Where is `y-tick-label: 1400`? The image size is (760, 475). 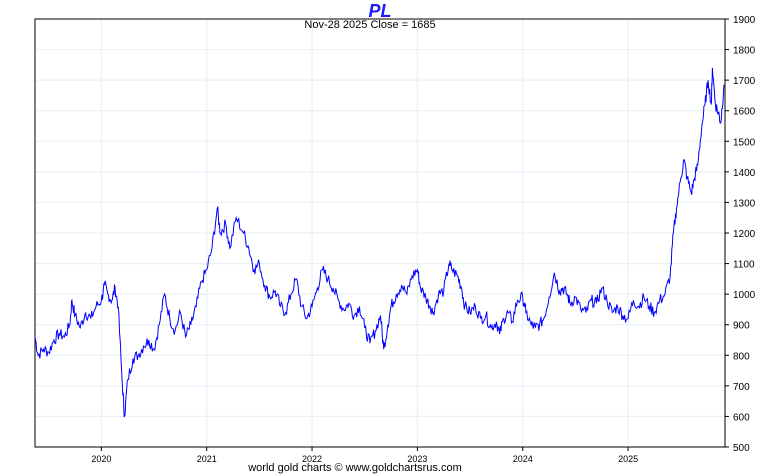 y-tick-label: 1400 is located at coordinates (744, 173).